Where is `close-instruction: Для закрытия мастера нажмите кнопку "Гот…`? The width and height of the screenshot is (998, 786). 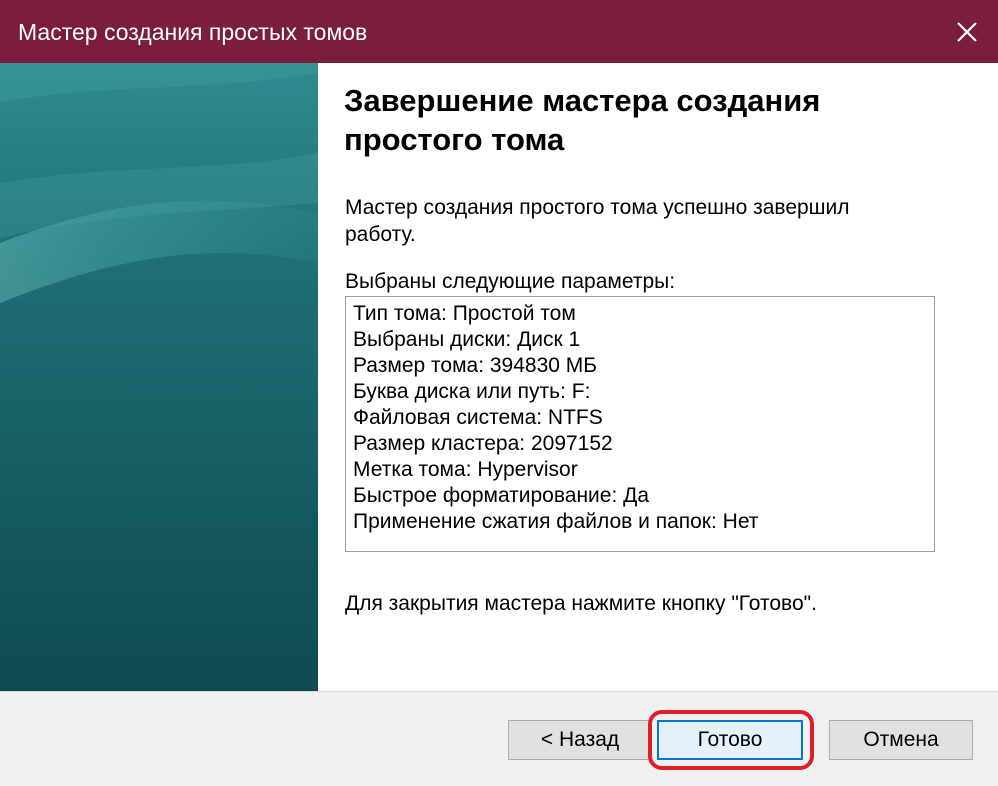 close-instruction: Для закрытия мастера нажмите кнопку "Гот… is located at coordinates (581, 603).